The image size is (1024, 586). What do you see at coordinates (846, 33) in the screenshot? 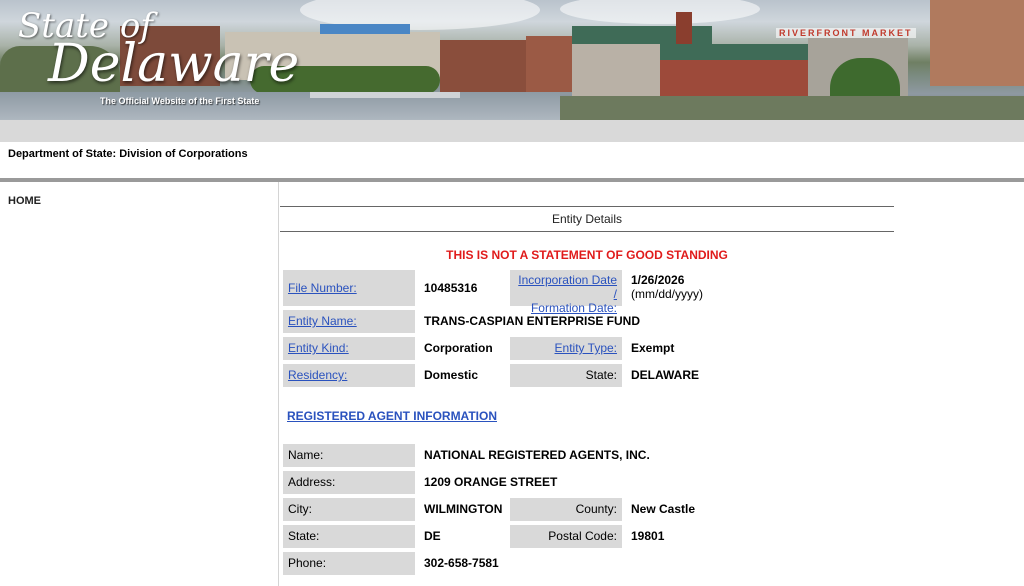
I see `market-sign: RIVERFRONT MARKET` at bounding box center [846, 33].